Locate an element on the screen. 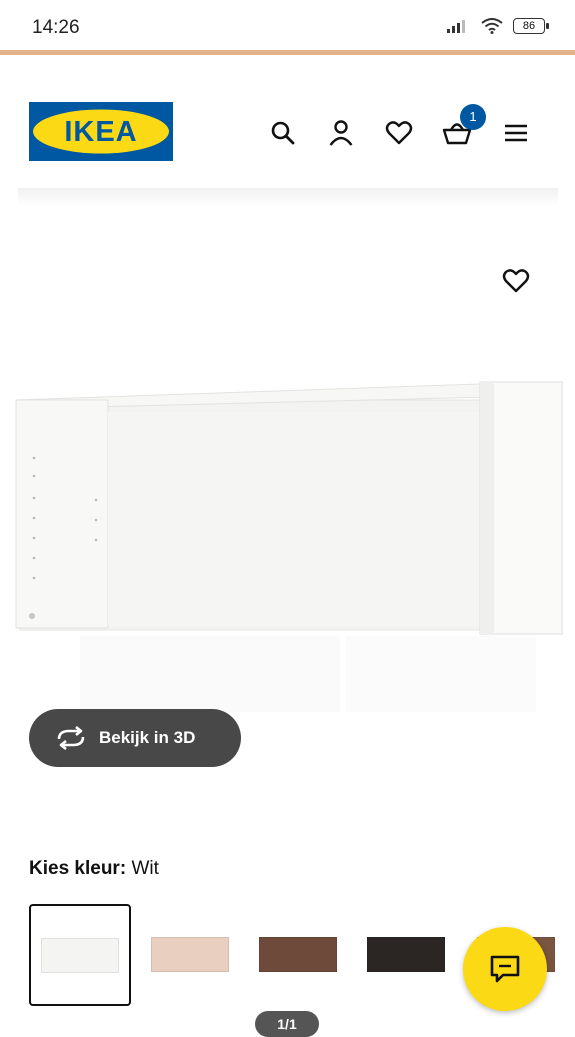 Image resolution: width=575 pixels, height=1037 pixels. color-picker-heading: Kies kleur: Wit is located at coordinates (94, 869).